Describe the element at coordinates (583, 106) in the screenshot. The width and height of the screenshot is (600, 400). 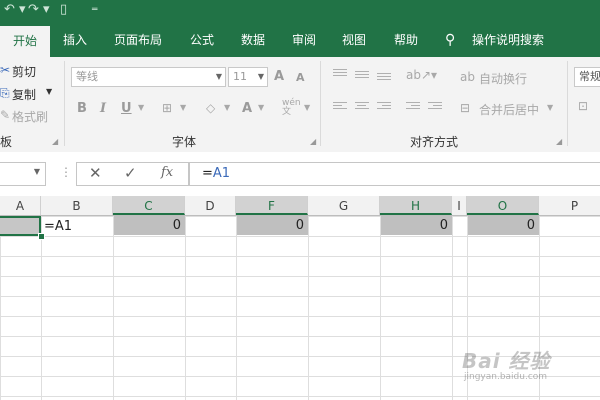
I see `currency-icon: ⊡` at that location.